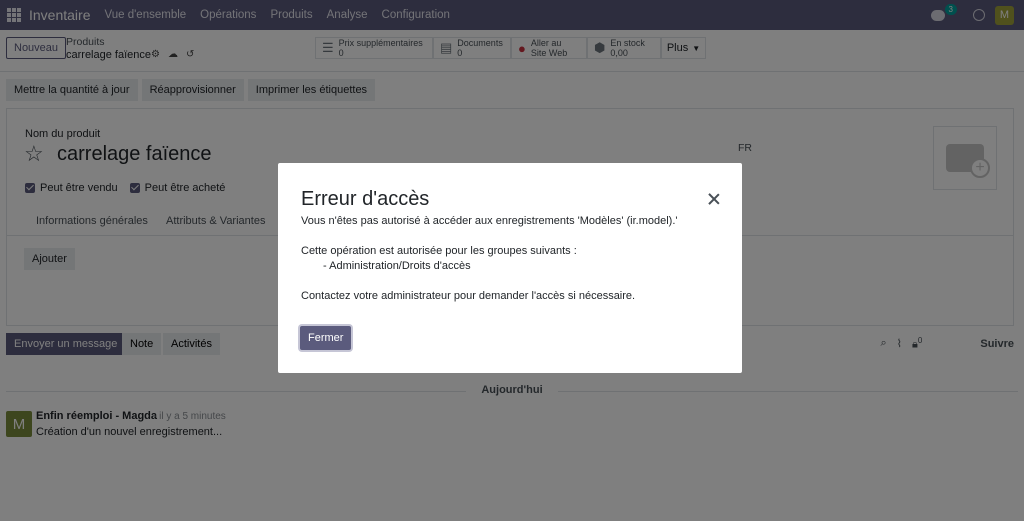  Describe the element at coordinates (365, 199) in the screenshot. I see `dialog-title: Erreur d'accès` at that location.